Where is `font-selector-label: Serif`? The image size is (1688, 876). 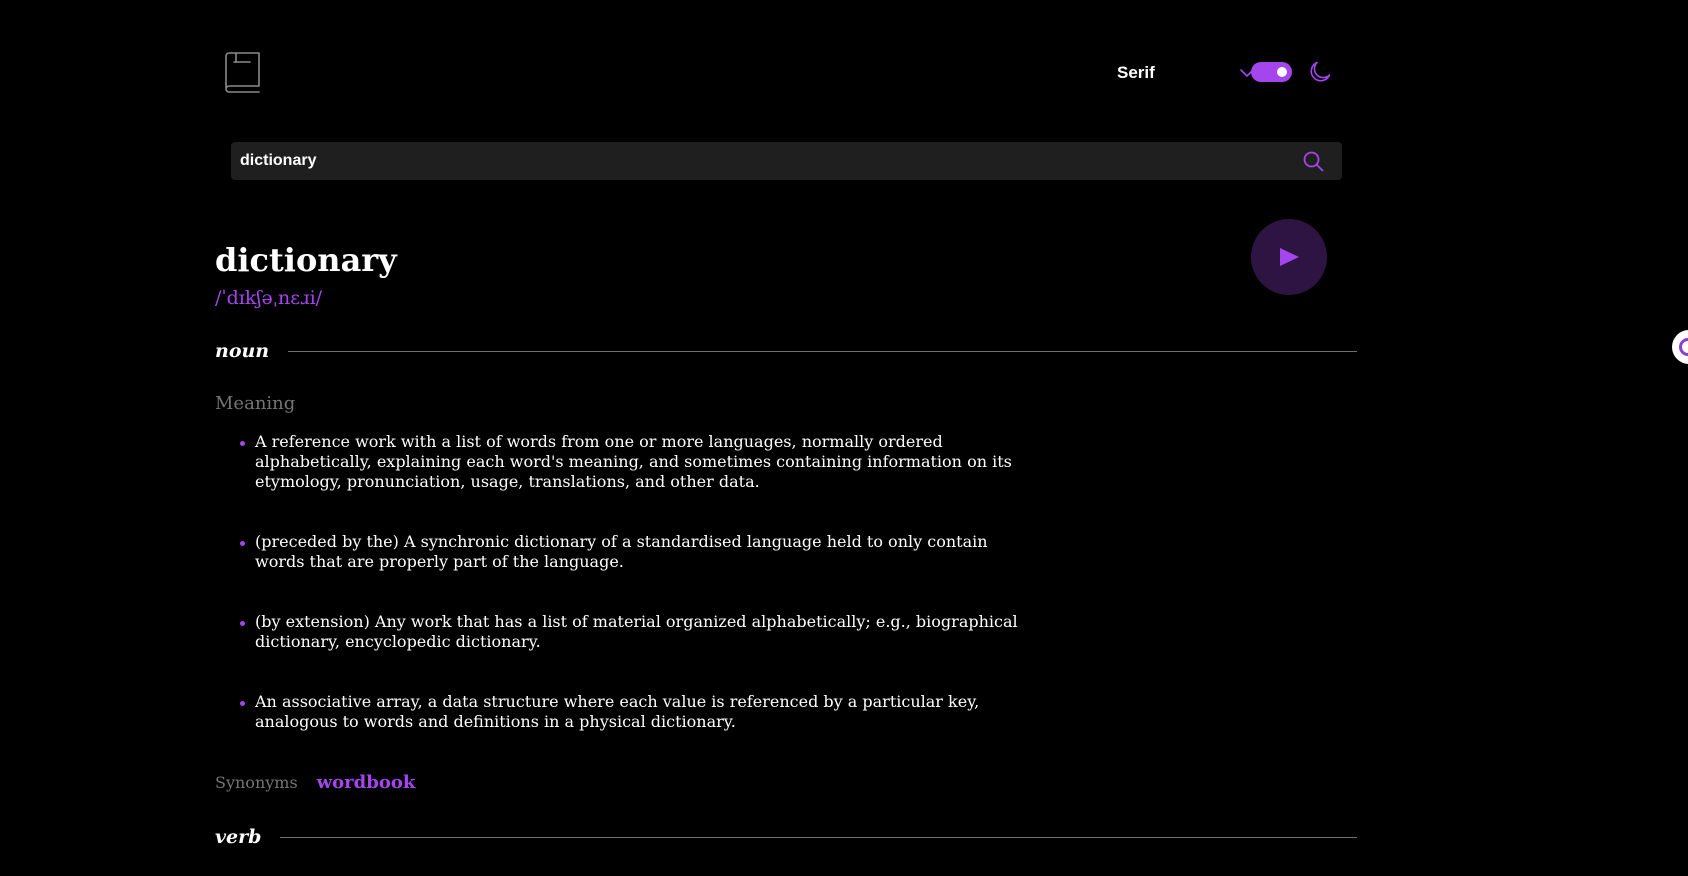 font-selector-label: Serif is located at coordinates (1136, 72).